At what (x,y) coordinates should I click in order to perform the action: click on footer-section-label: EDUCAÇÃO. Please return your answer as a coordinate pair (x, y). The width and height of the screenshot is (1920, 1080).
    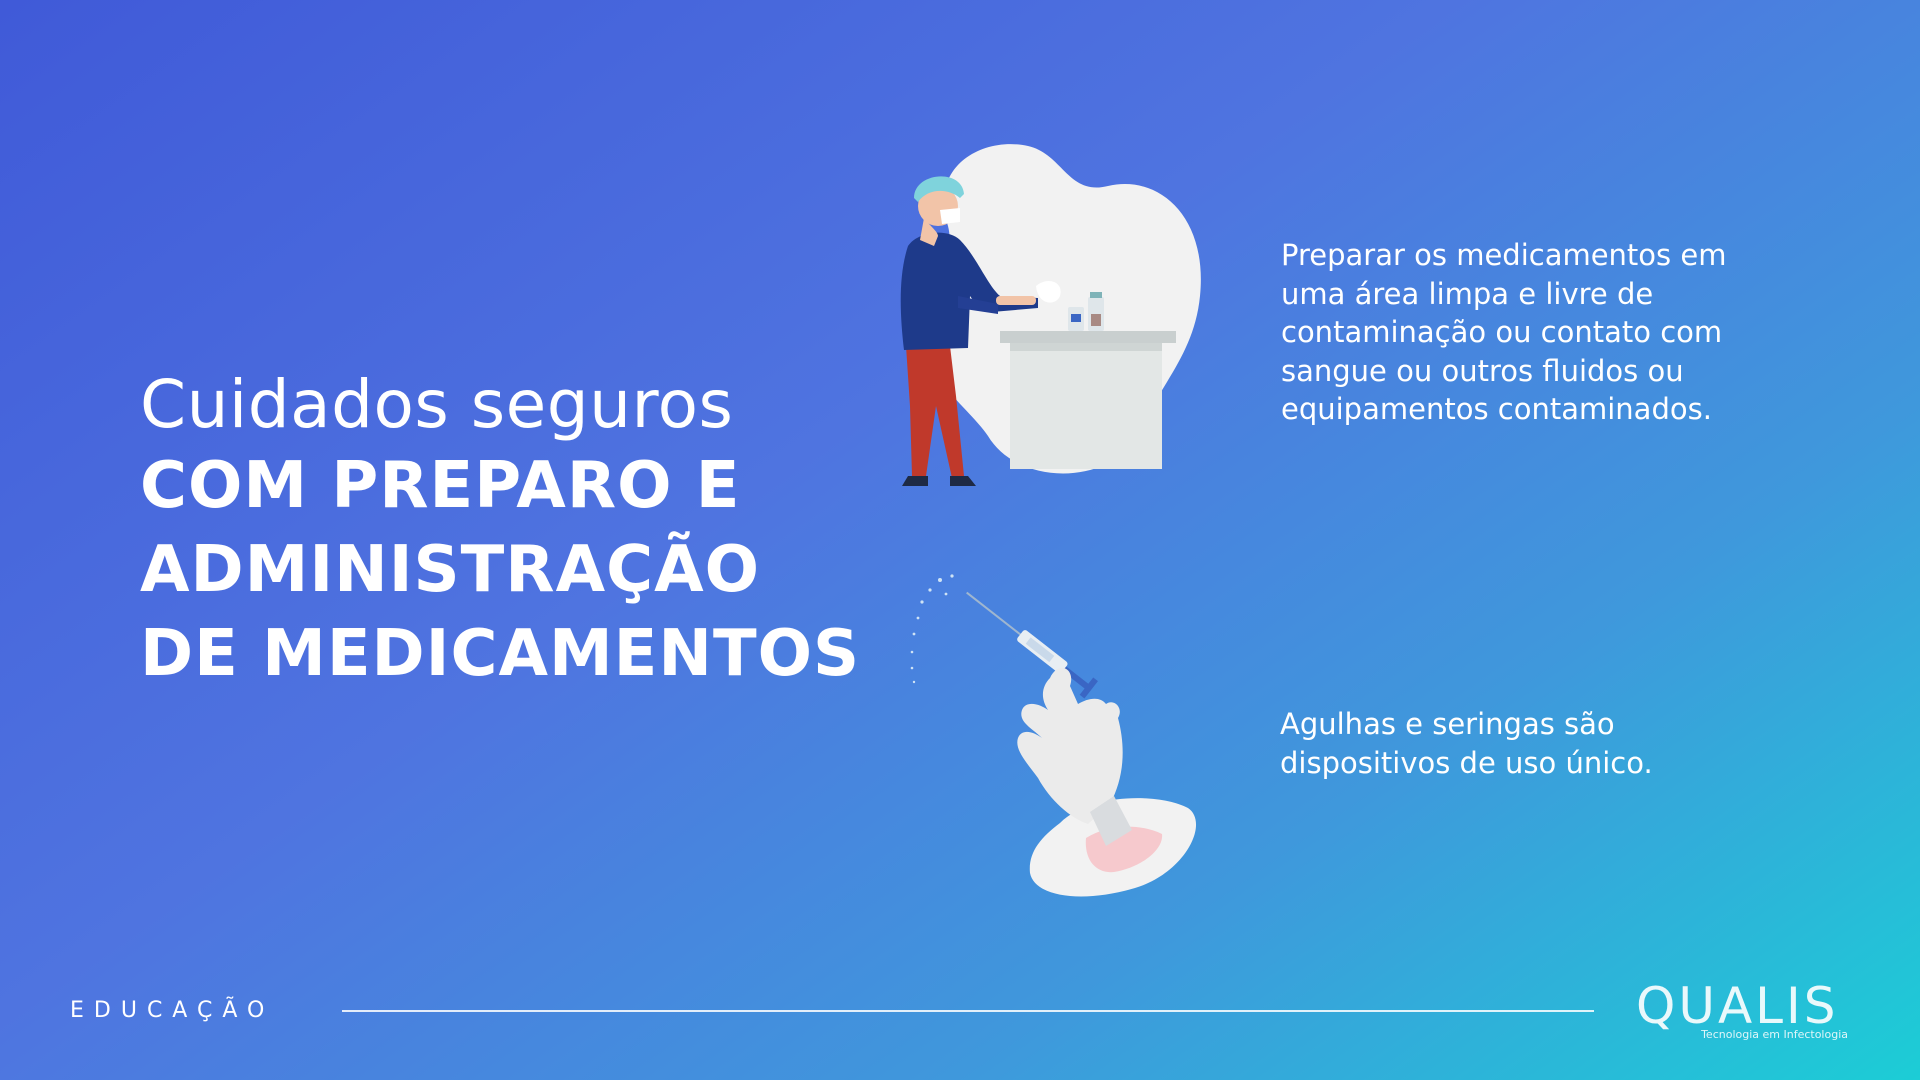
    Looking at the image, I should click on (172, 1010).